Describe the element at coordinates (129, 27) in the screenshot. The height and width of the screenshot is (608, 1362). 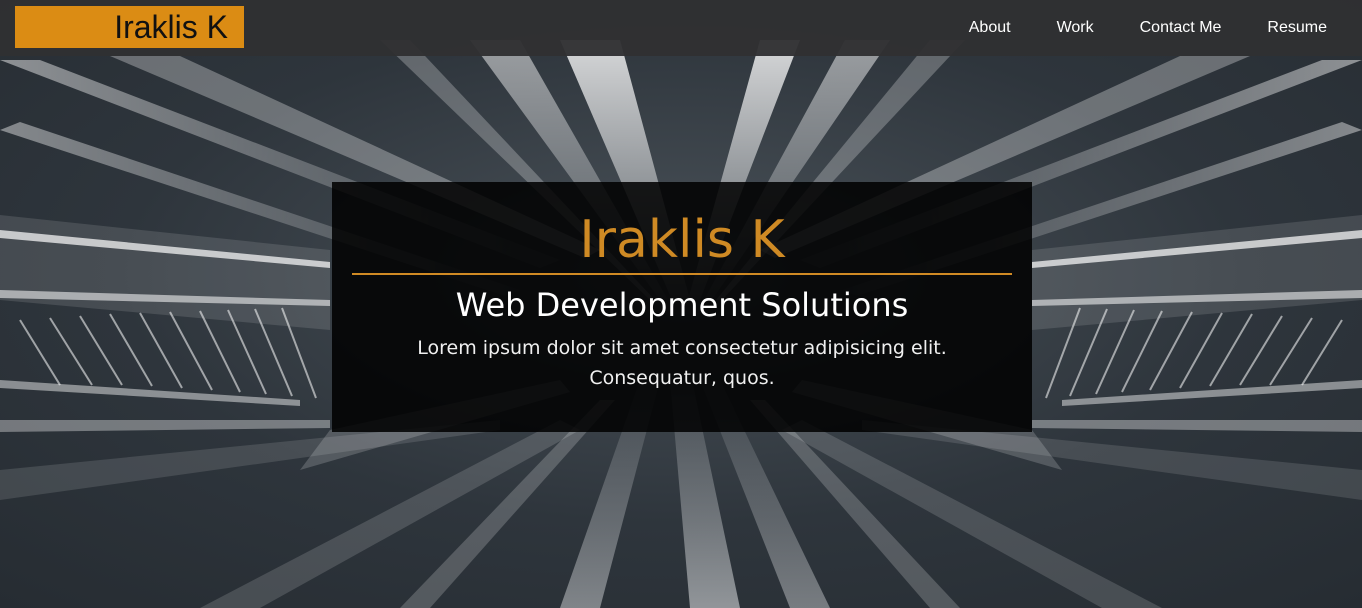
I see `brand-logo-link: Iraklis K` at that location.